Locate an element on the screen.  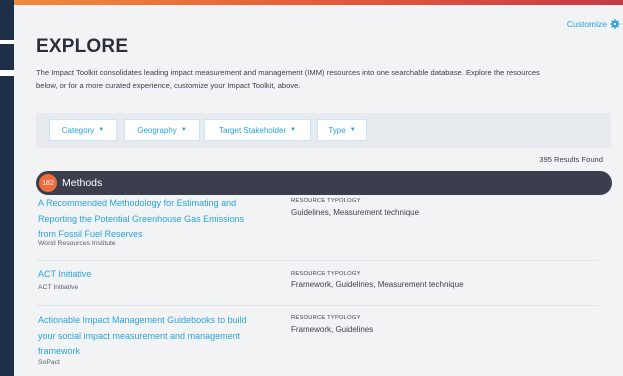
filter-label: Target Stakeholder is located at coordinates (252, 130).